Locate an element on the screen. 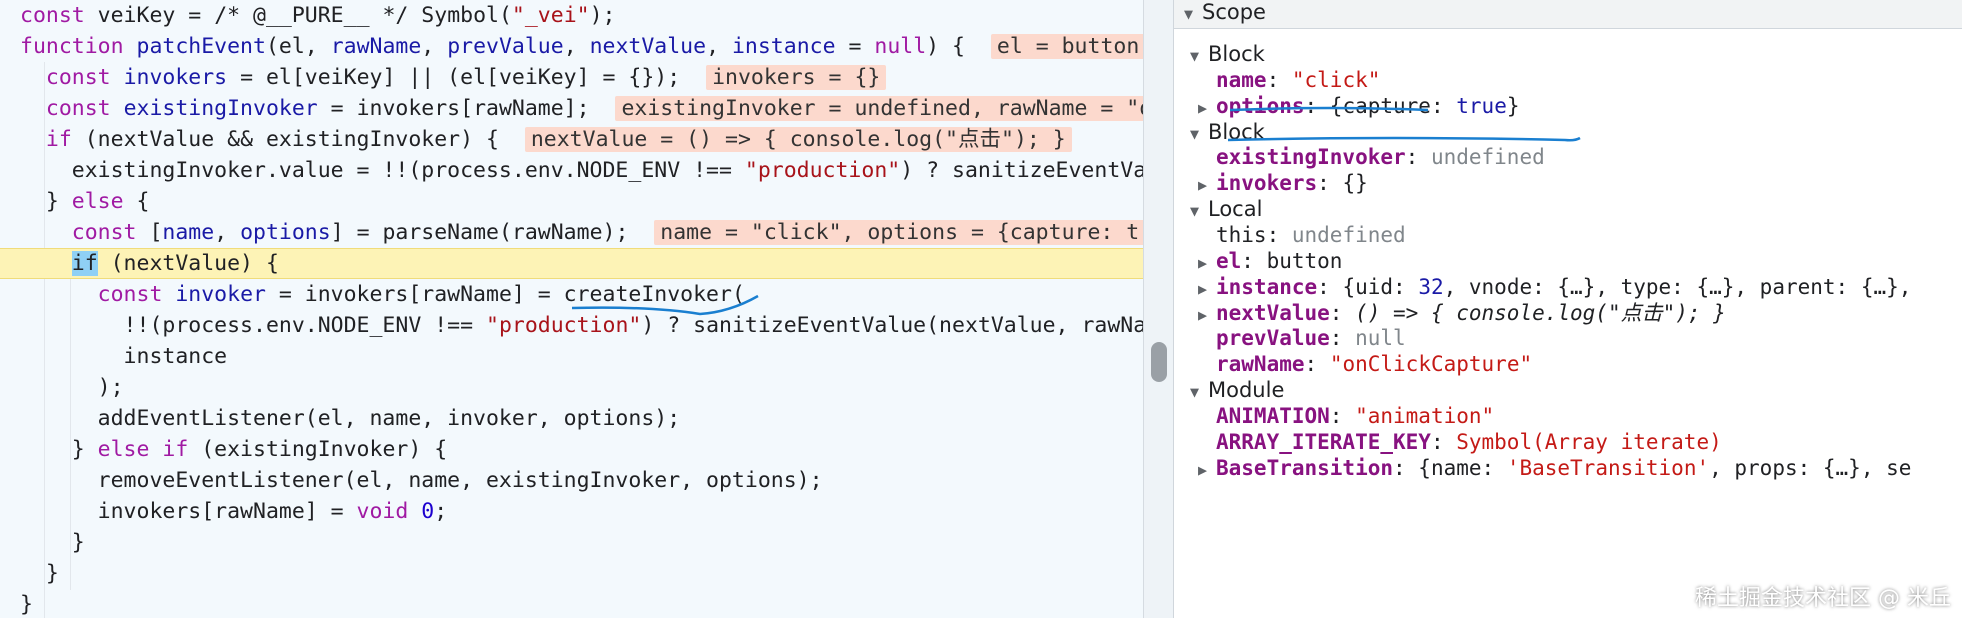 This screenshot has width=1962, height=618. code-token: [ is located at coordinates (156, 232).